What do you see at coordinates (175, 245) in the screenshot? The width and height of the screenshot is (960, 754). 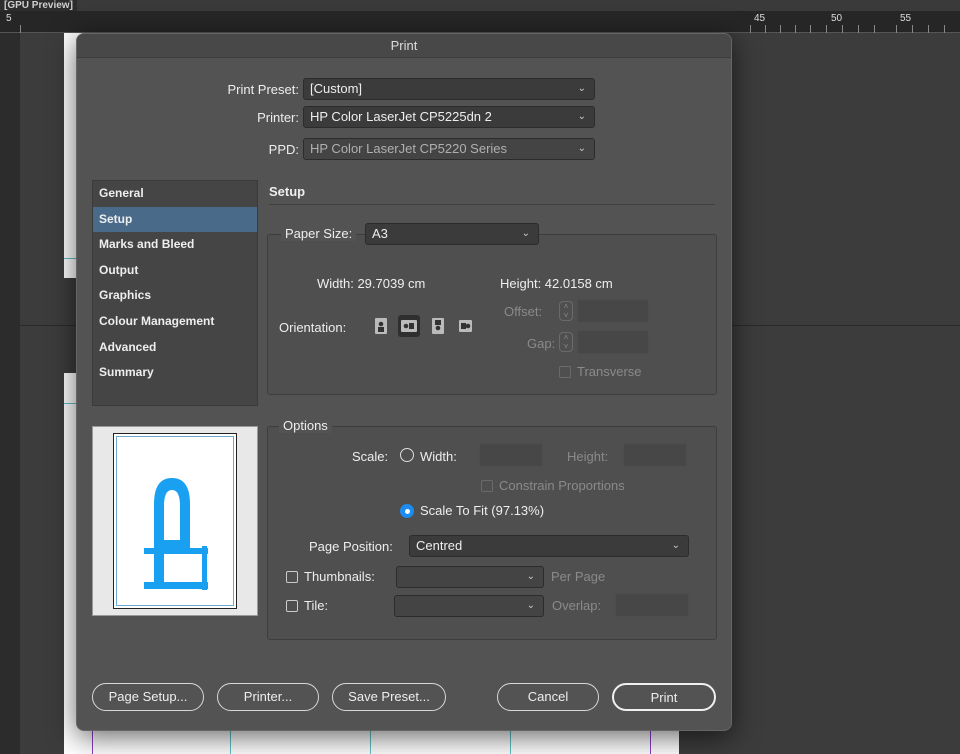 I see `sidebar-item-marks-and-bleed: Marks and Bleed` at bounding box center [175, 245].